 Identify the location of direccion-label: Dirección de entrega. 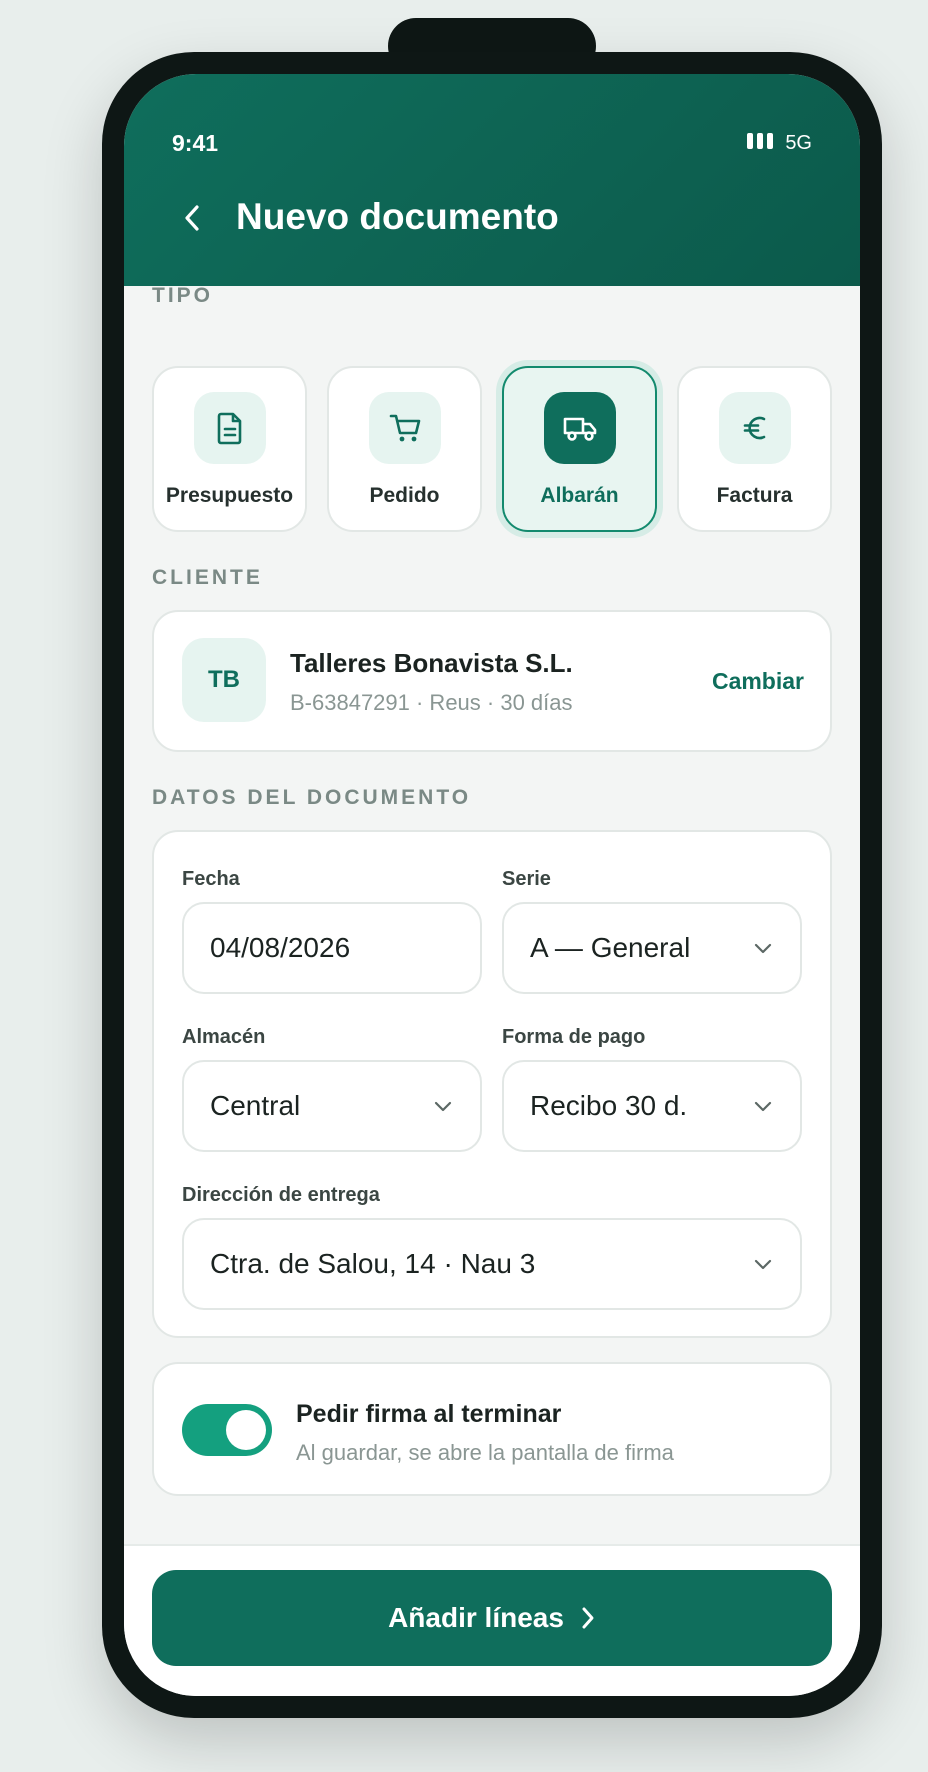
(281, 1195).